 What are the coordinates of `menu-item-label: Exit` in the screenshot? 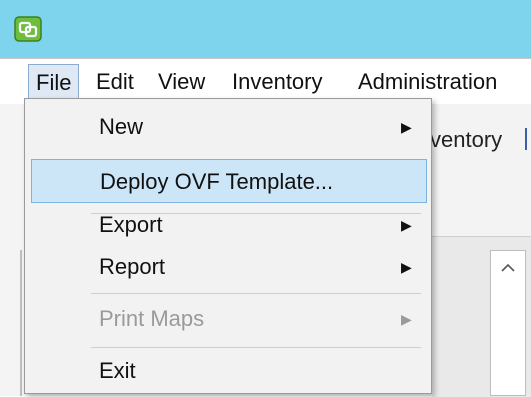 It's located at (117, 370).